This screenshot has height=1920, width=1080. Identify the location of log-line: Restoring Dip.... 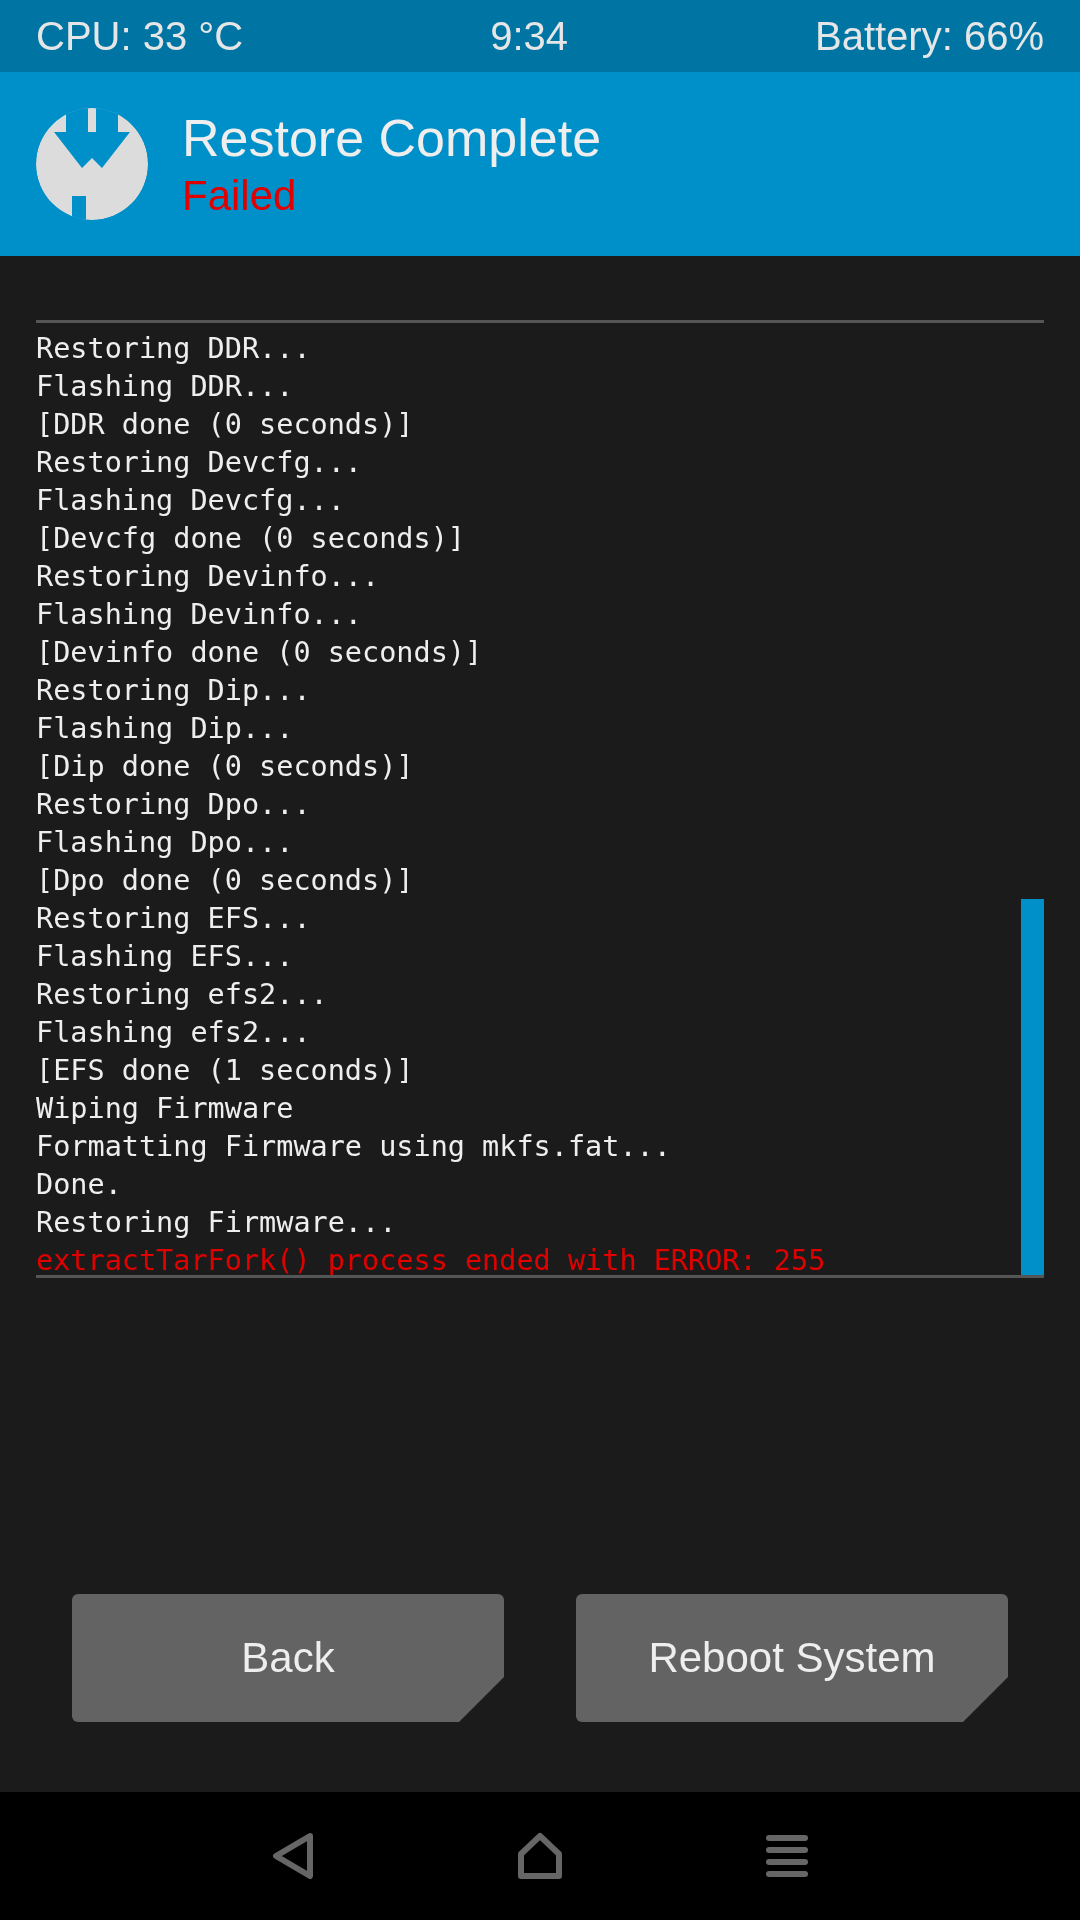
(174, 691).